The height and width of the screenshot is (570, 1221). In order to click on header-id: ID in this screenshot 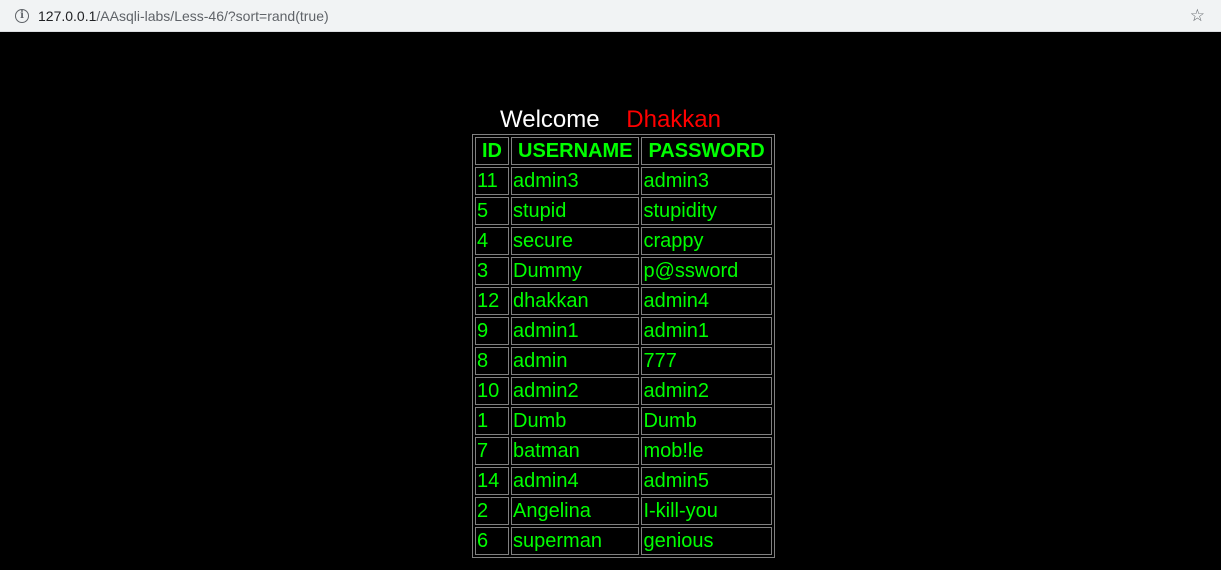, I will do `click(492, 151)`.